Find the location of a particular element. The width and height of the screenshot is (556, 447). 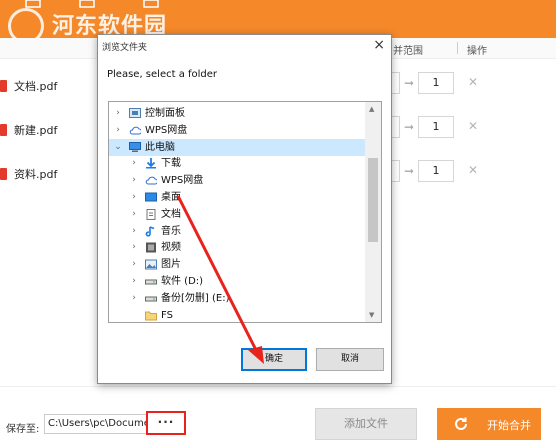

video-icon is located at coordinates (151, 247).